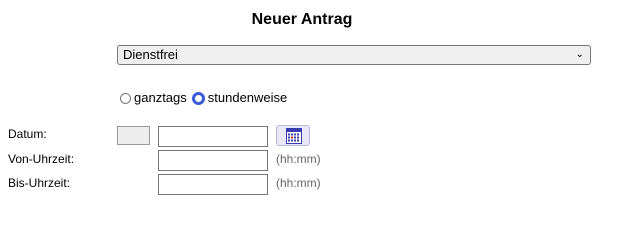 Image resolution: width=624 pixels, height=240 pixels. What do you see at coordinates (133, 135) in the screenshot?
I see `date-prefix-box` at bounding box center [133, 135].